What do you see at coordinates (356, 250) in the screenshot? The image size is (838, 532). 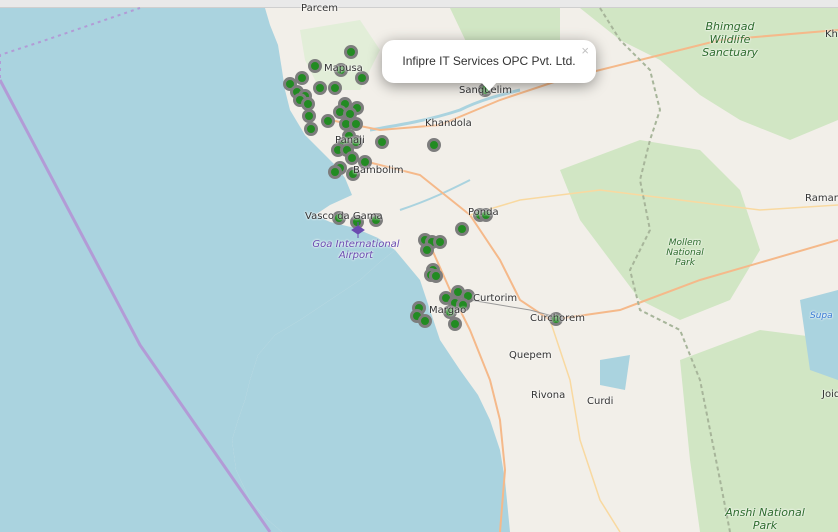 I see `label-airport: Goa International Airport` at bounding box center [356, 250].